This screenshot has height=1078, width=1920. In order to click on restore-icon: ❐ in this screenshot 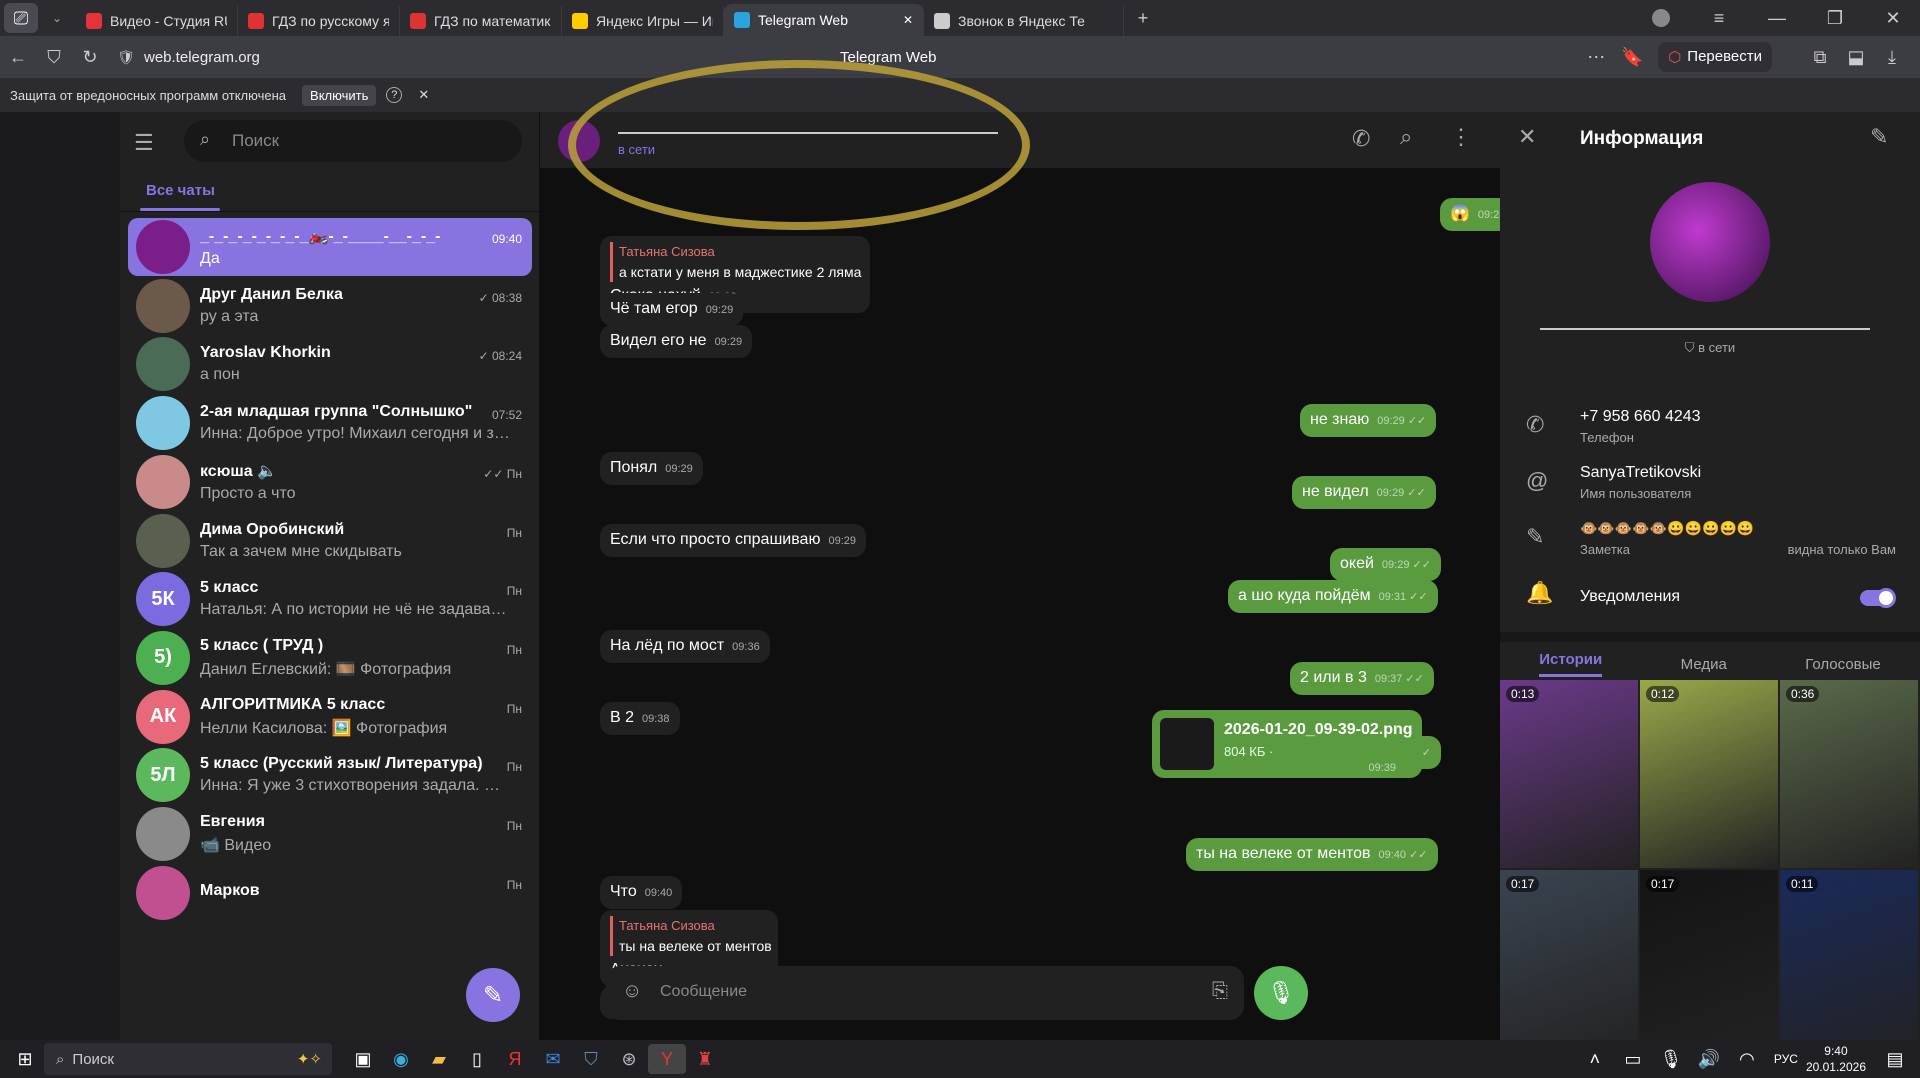, I will do `click(1835, 18)`.